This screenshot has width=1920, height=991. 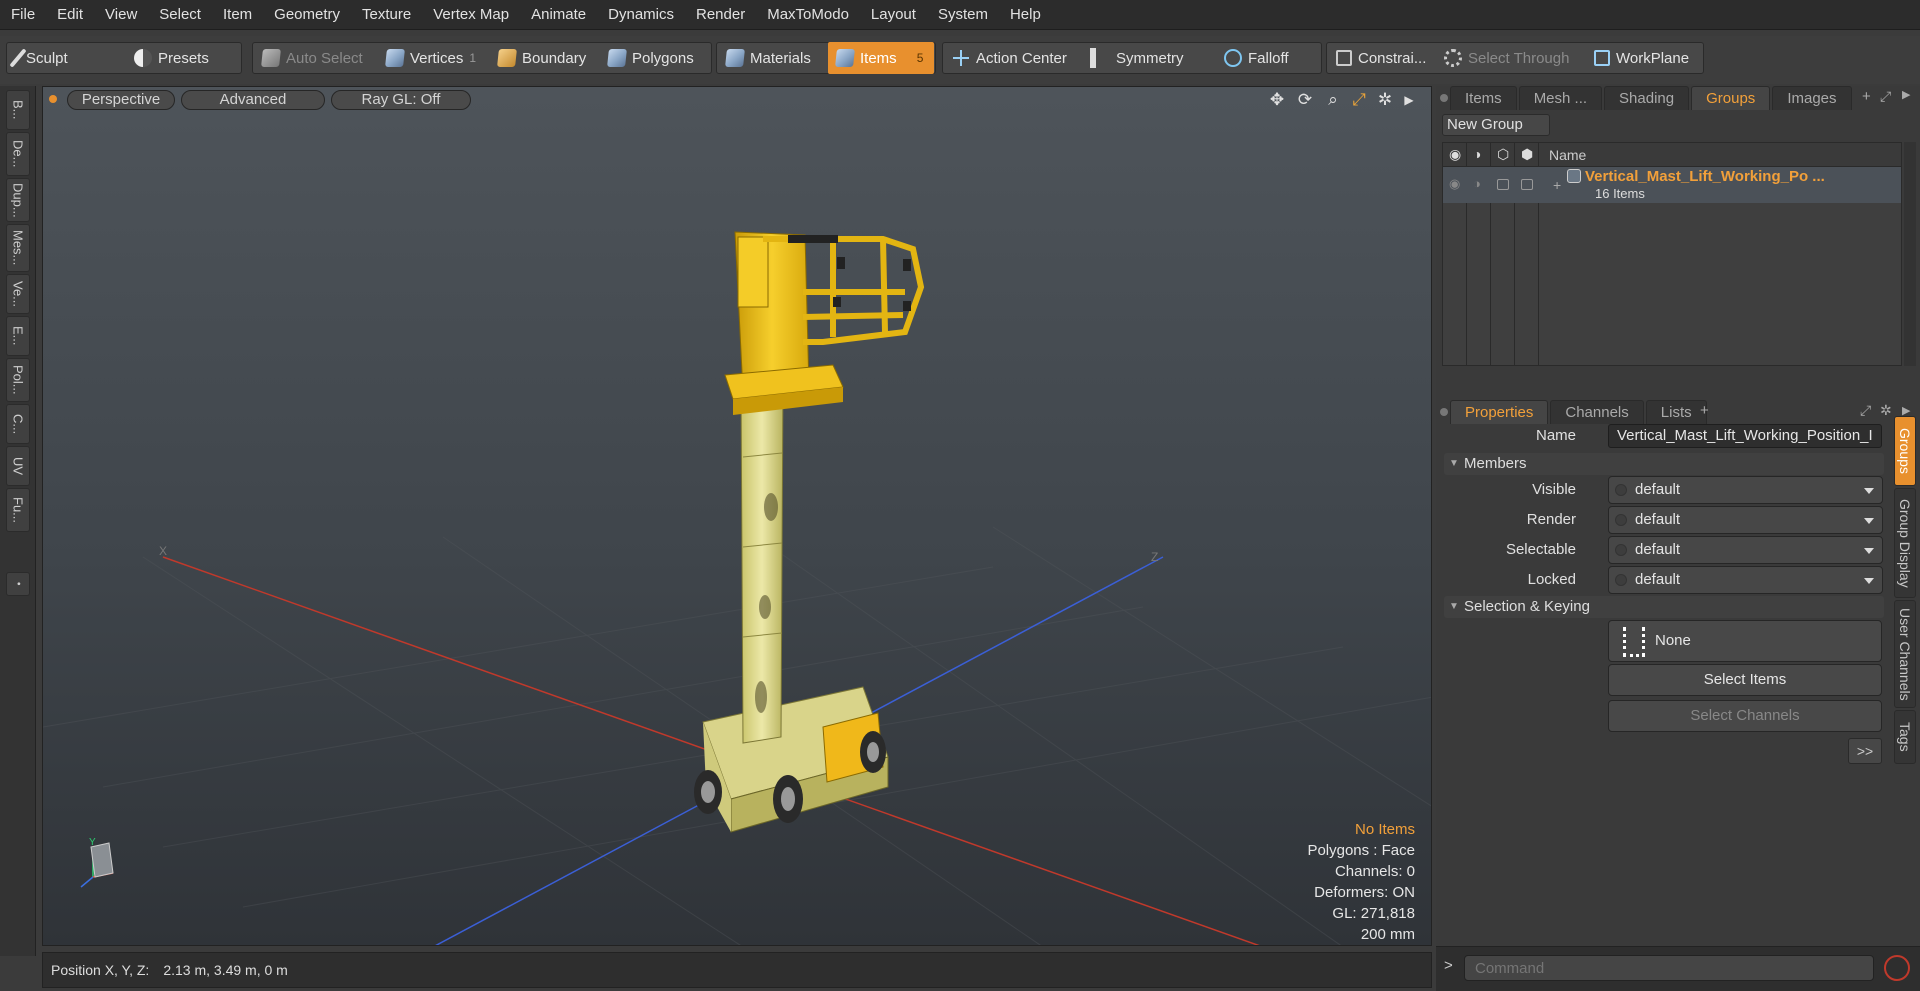 I want to click on materials-button: Materials, so click(x=771, y=58).